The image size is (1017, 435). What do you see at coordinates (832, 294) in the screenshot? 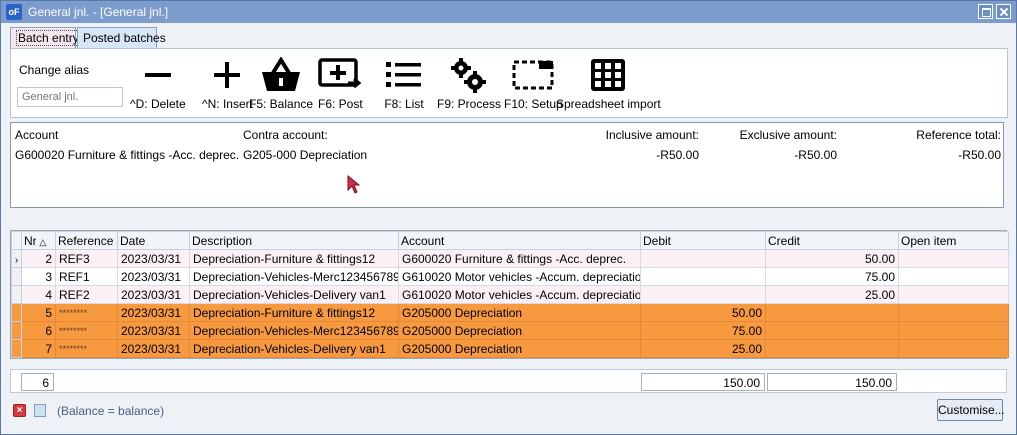
I see `cell-credit: 25.00` at bounding box center [832, 294].